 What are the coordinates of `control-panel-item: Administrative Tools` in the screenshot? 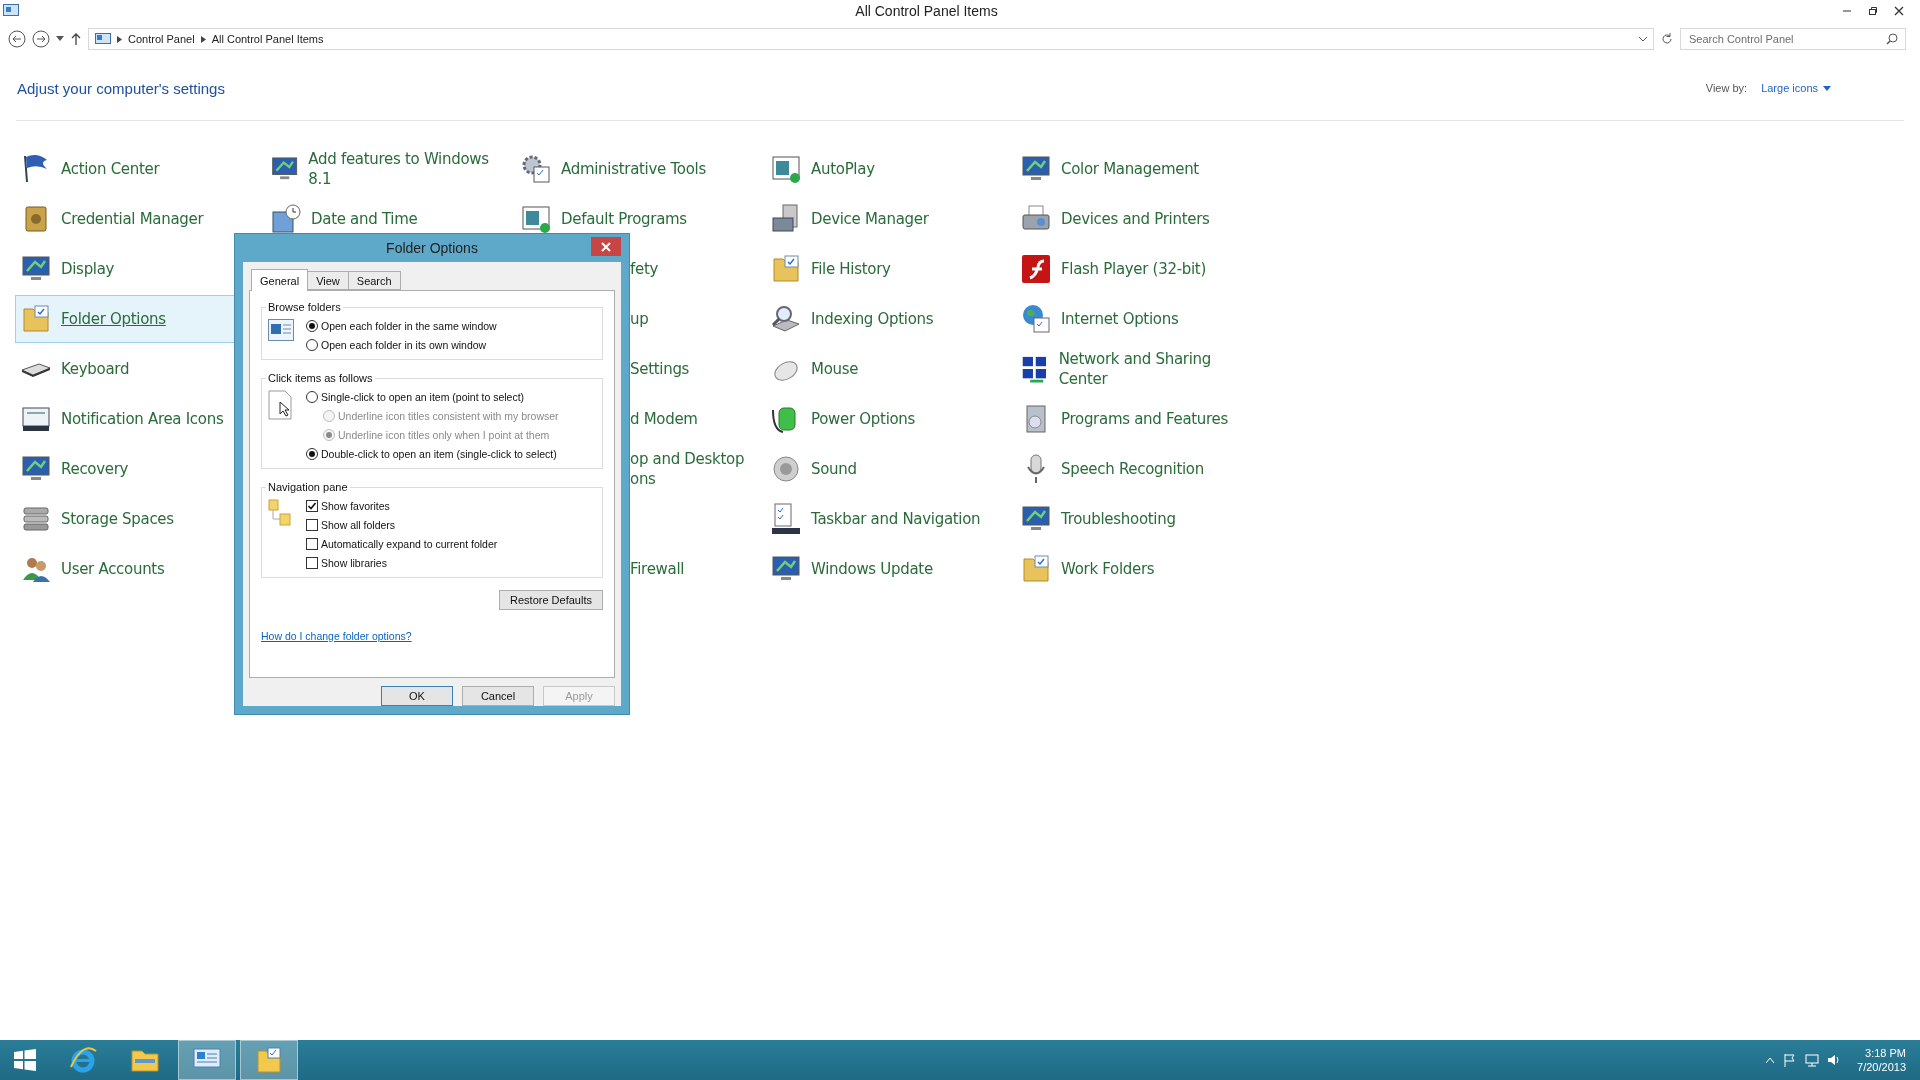 It's located at (633, 169).